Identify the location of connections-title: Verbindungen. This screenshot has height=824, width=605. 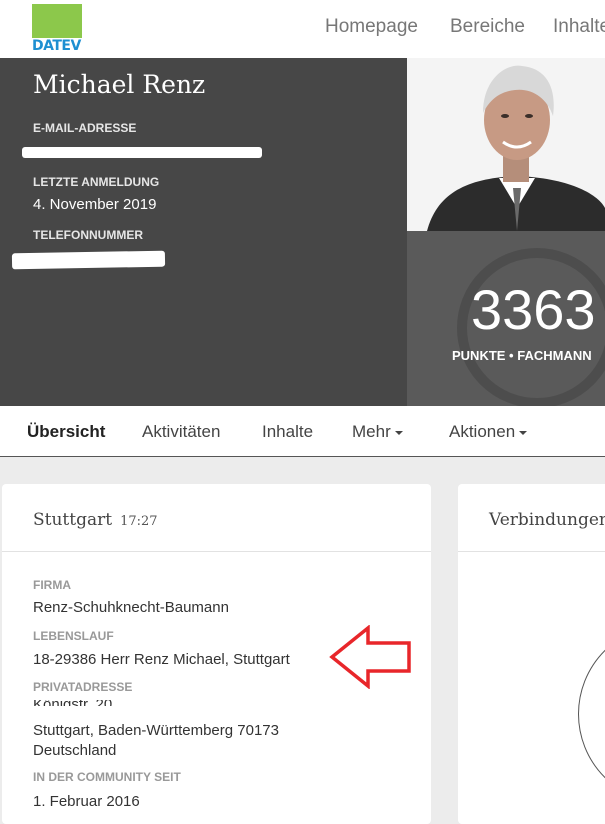
(547, 520).